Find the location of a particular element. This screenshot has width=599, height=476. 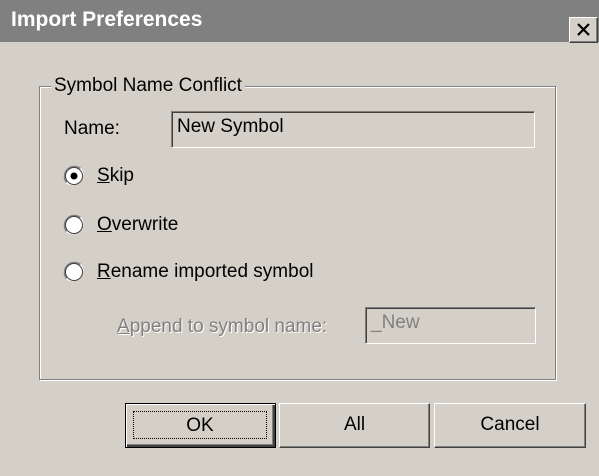

rename-label: Rename imported symbol is located at coordinates (205, 272).